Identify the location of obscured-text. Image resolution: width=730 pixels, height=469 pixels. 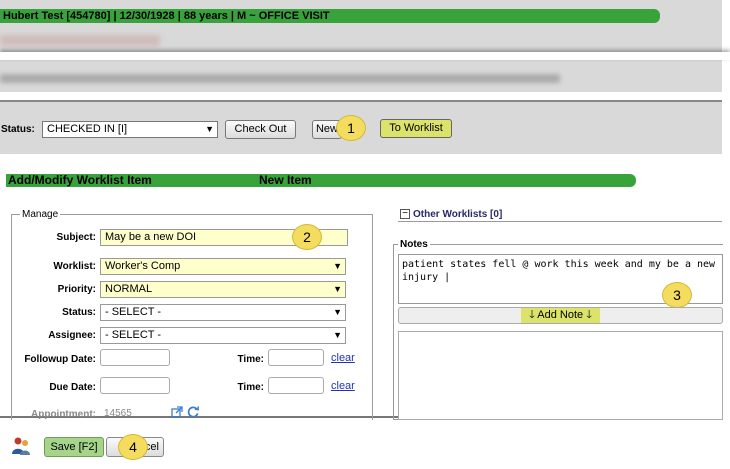
(80, 40).